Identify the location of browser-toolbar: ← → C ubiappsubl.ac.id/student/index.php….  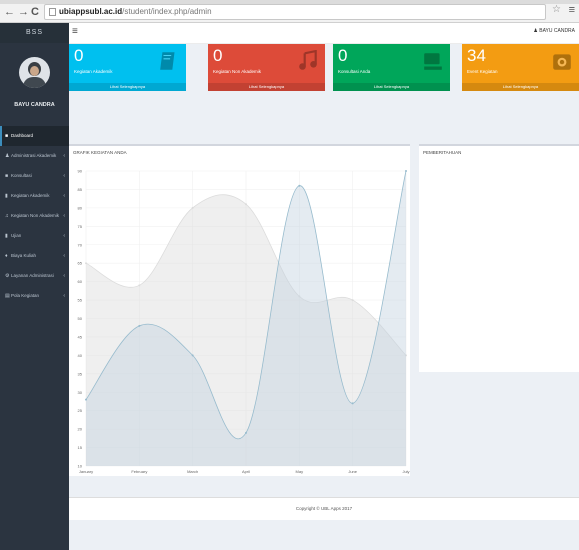
(289, 11).